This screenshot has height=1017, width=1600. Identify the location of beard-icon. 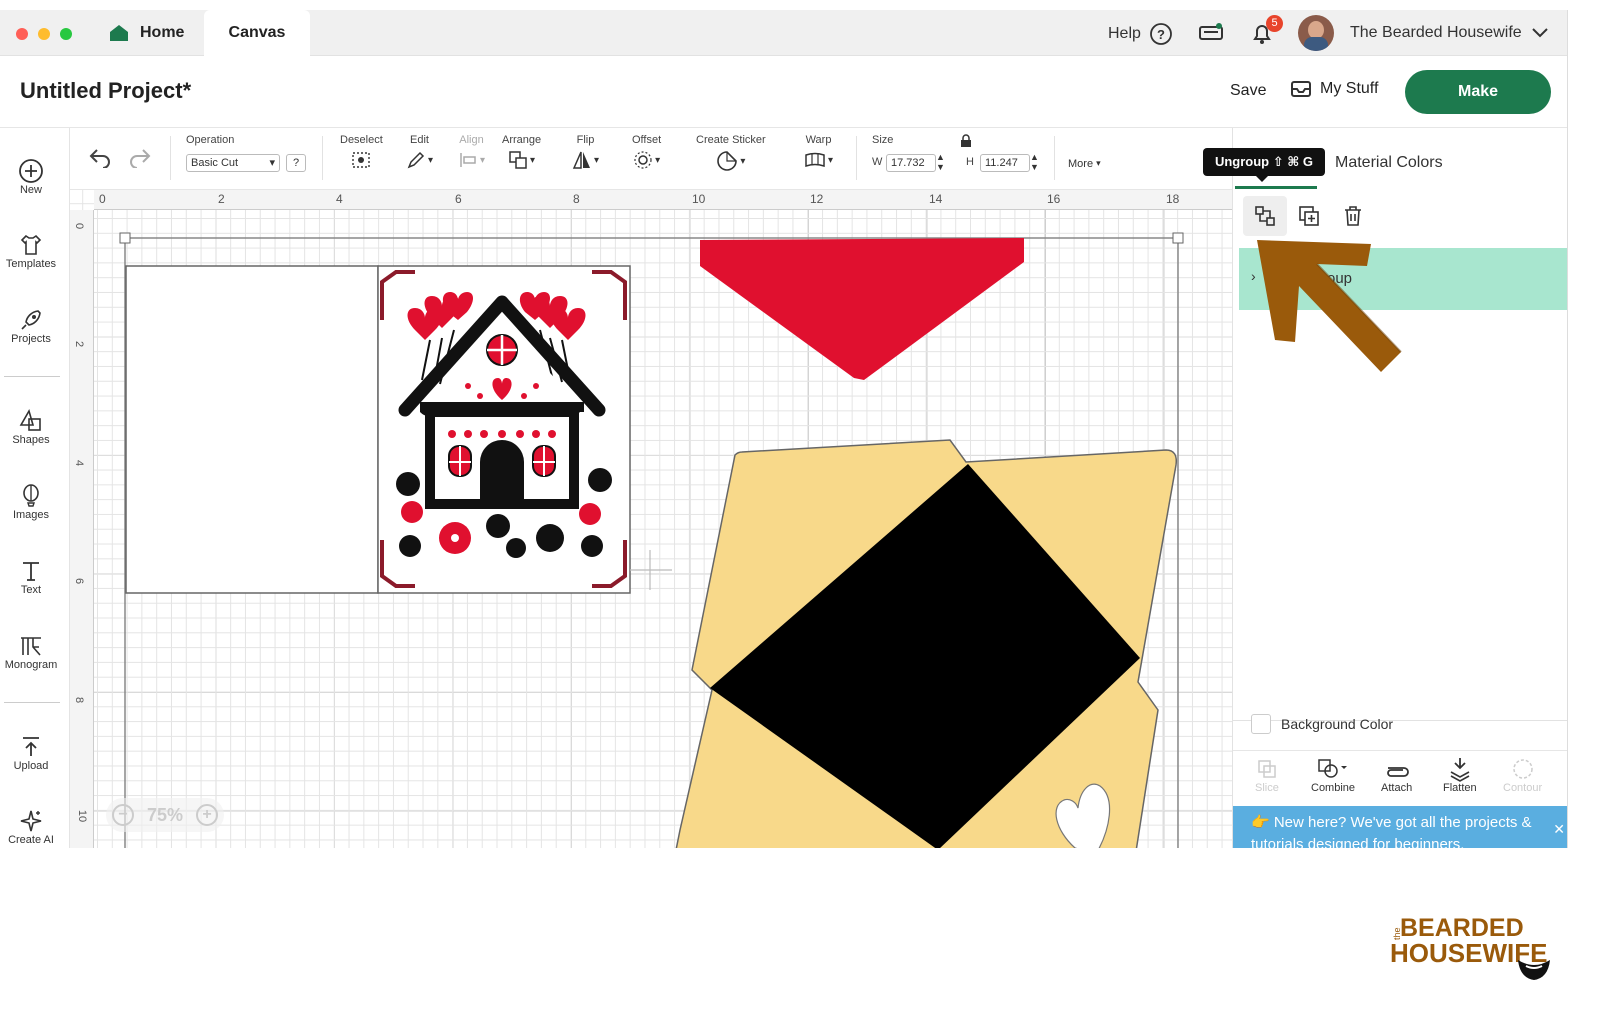
(1534, 970).